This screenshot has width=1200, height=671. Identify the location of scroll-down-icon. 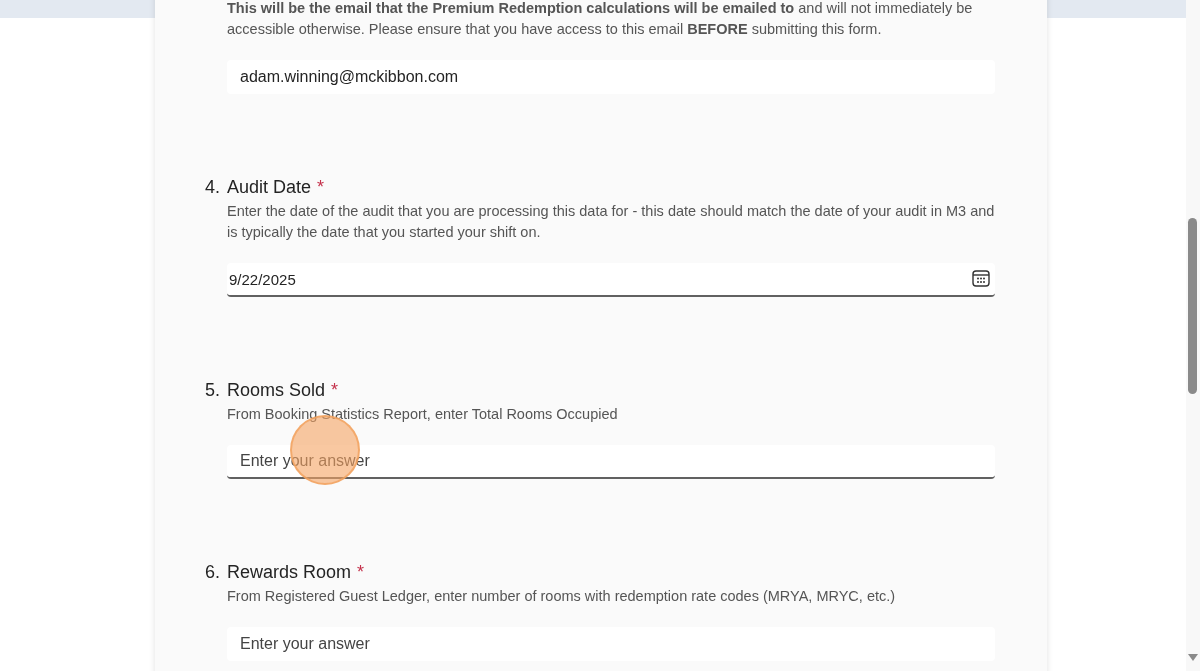
(1193, 657).